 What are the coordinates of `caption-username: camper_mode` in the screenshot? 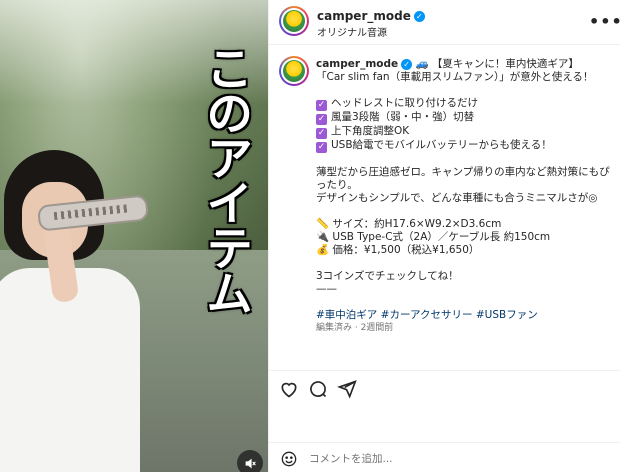 It's located at (357, 64).